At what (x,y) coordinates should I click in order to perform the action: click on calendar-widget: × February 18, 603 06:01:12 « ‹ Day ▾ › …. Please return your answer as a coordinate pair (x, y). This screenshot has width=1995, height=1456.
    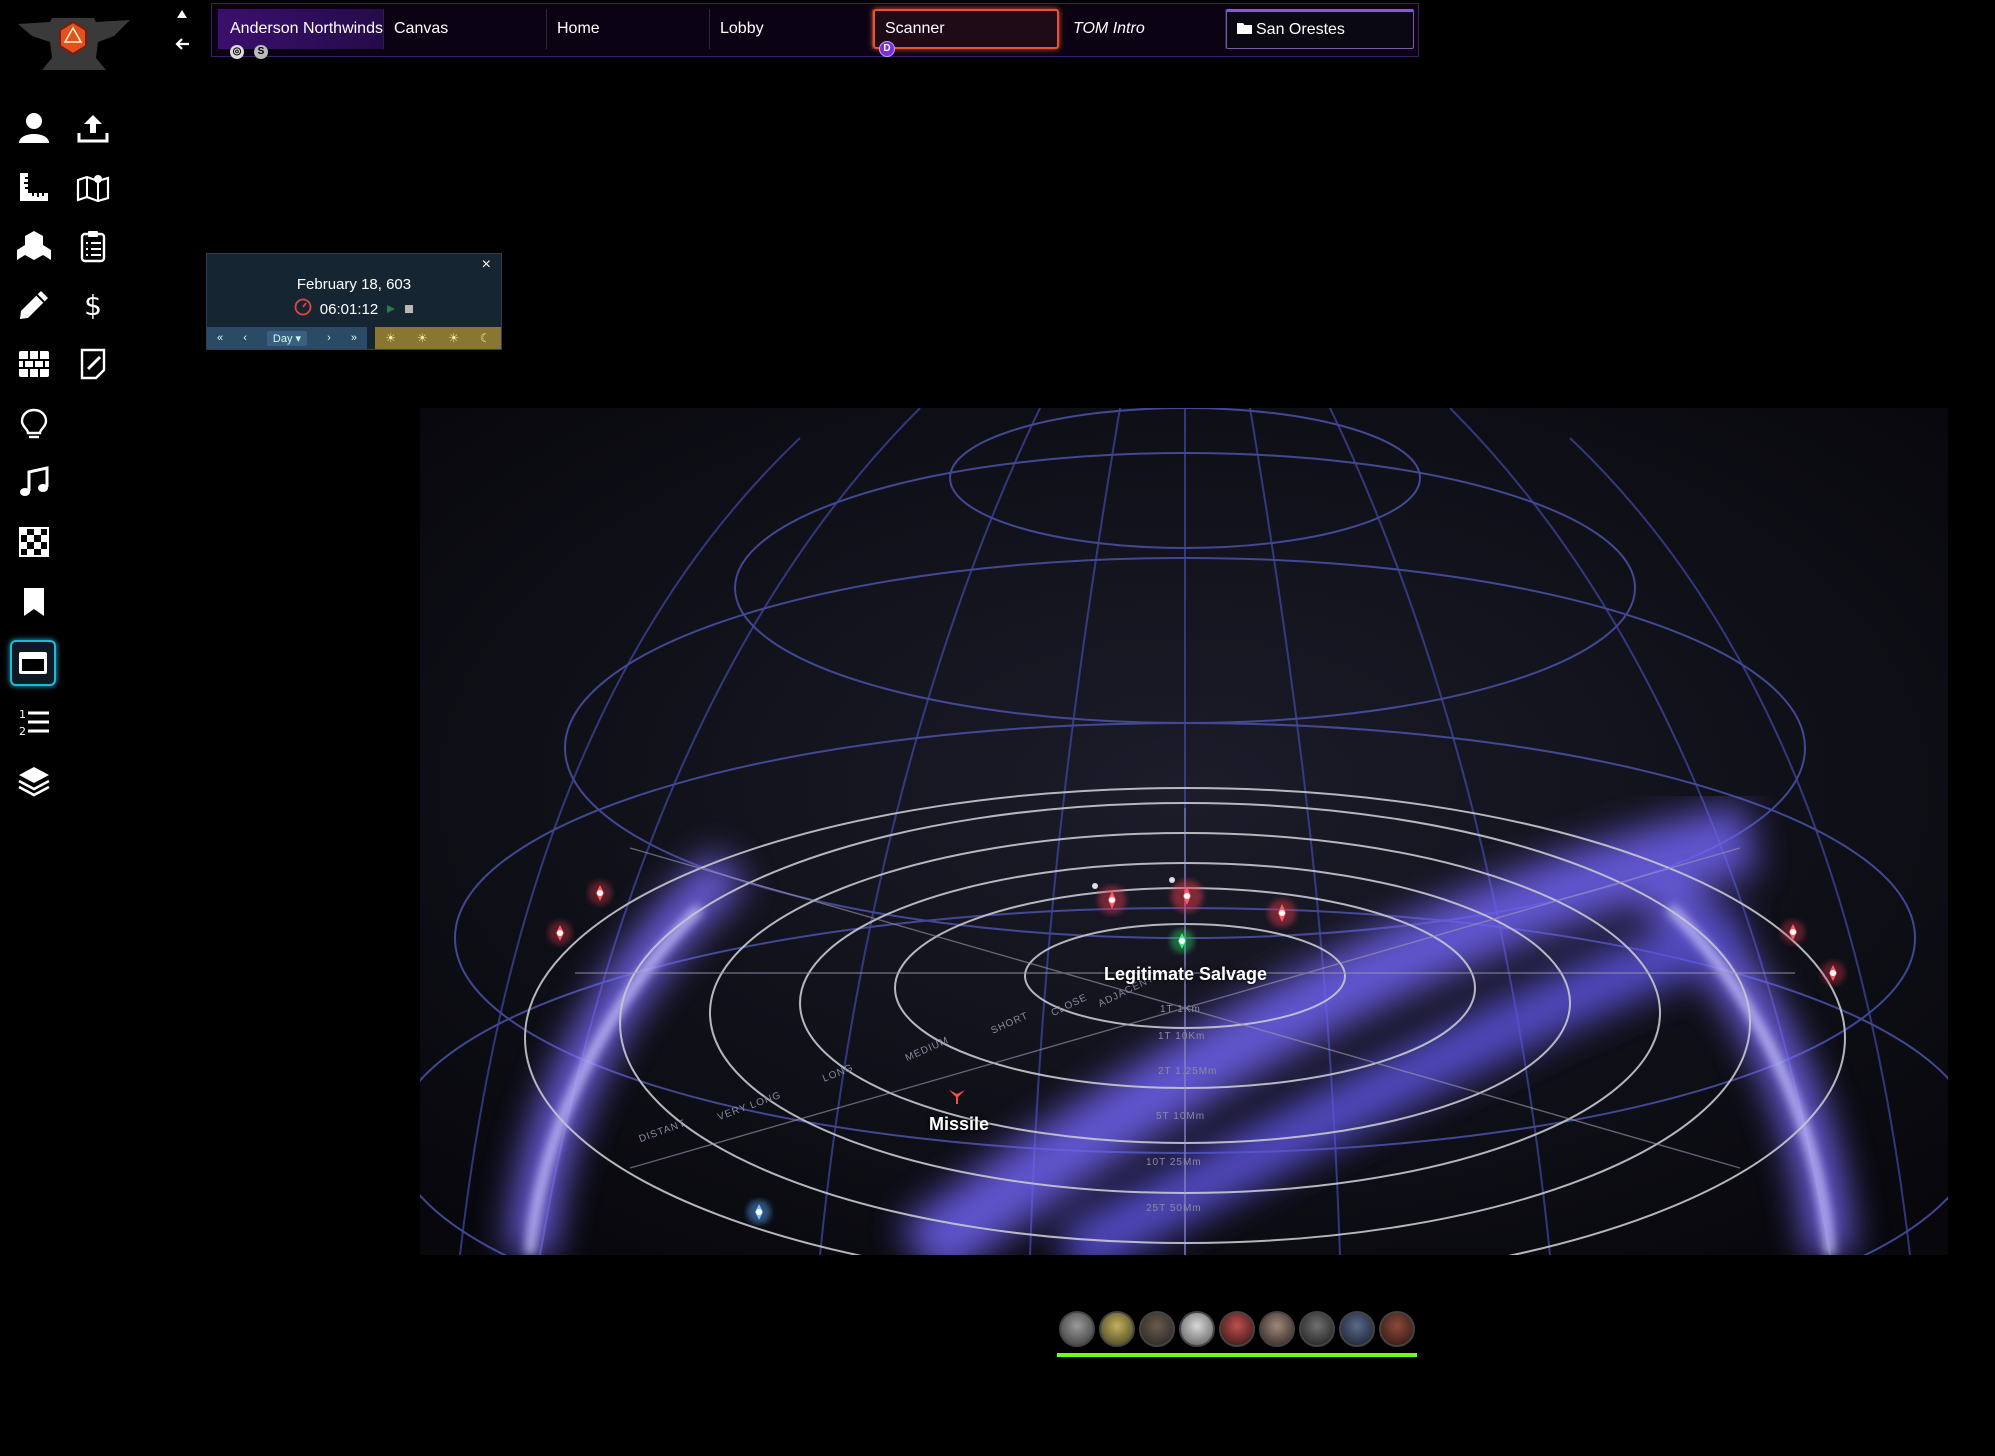
    Looking at the image, I should click on (354, 301).